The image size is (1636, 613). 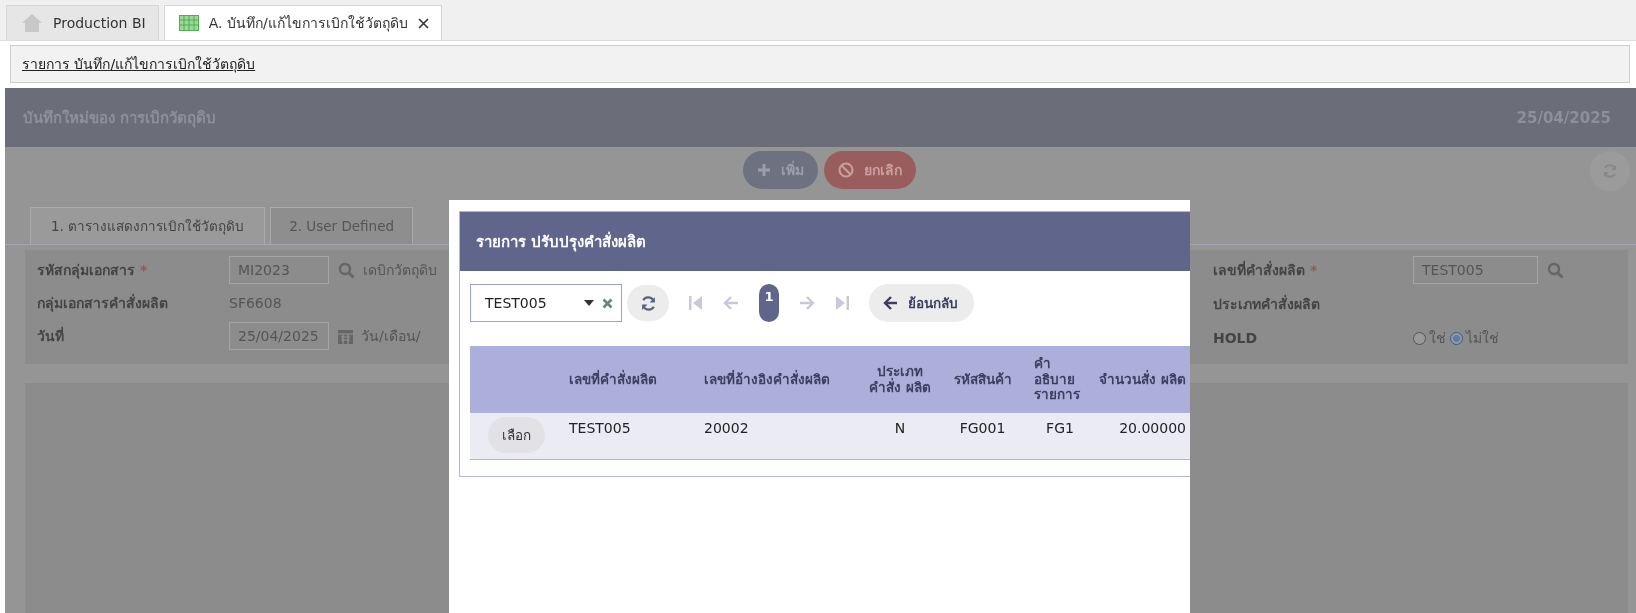 What do you see at coordinates (1060, 436) in the screenshot?
I see `table-cell: FG1` at bounding box center [1060, 436].